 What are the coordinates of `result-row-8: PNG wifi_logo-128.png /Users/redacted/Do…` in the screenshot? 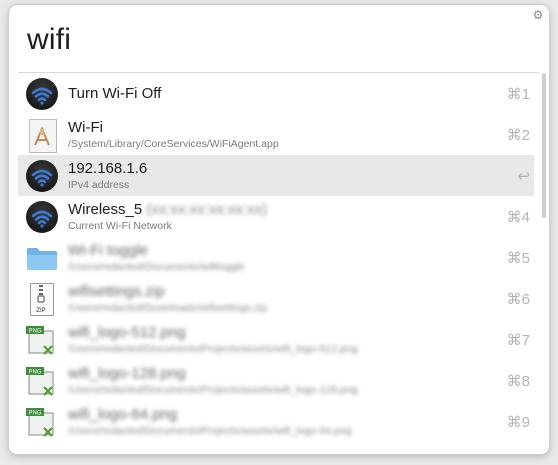 It's located at (276, 380).